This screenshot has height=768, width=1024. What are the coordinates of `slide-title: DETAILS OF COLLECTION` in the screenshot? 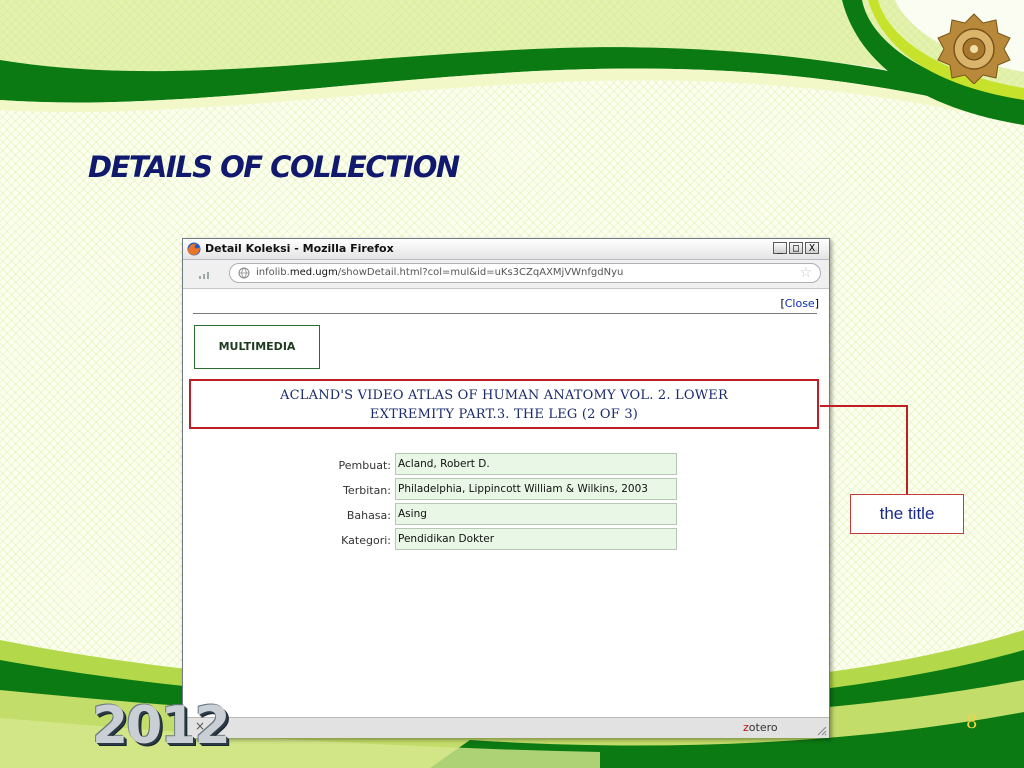 It's located at (274, 167).